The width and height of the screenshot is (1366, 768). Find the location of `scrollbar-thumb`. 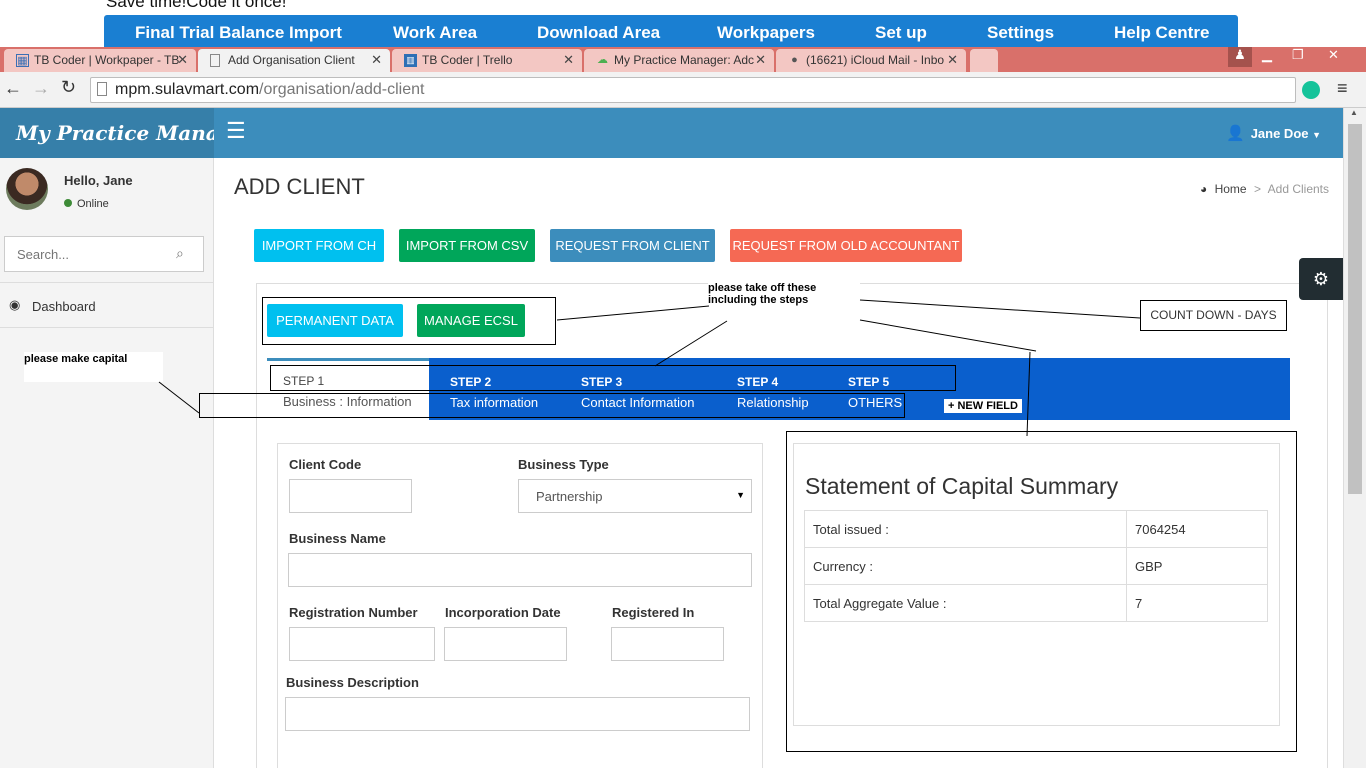

scrollbar-thumb is located at coordinates (1355, 309).